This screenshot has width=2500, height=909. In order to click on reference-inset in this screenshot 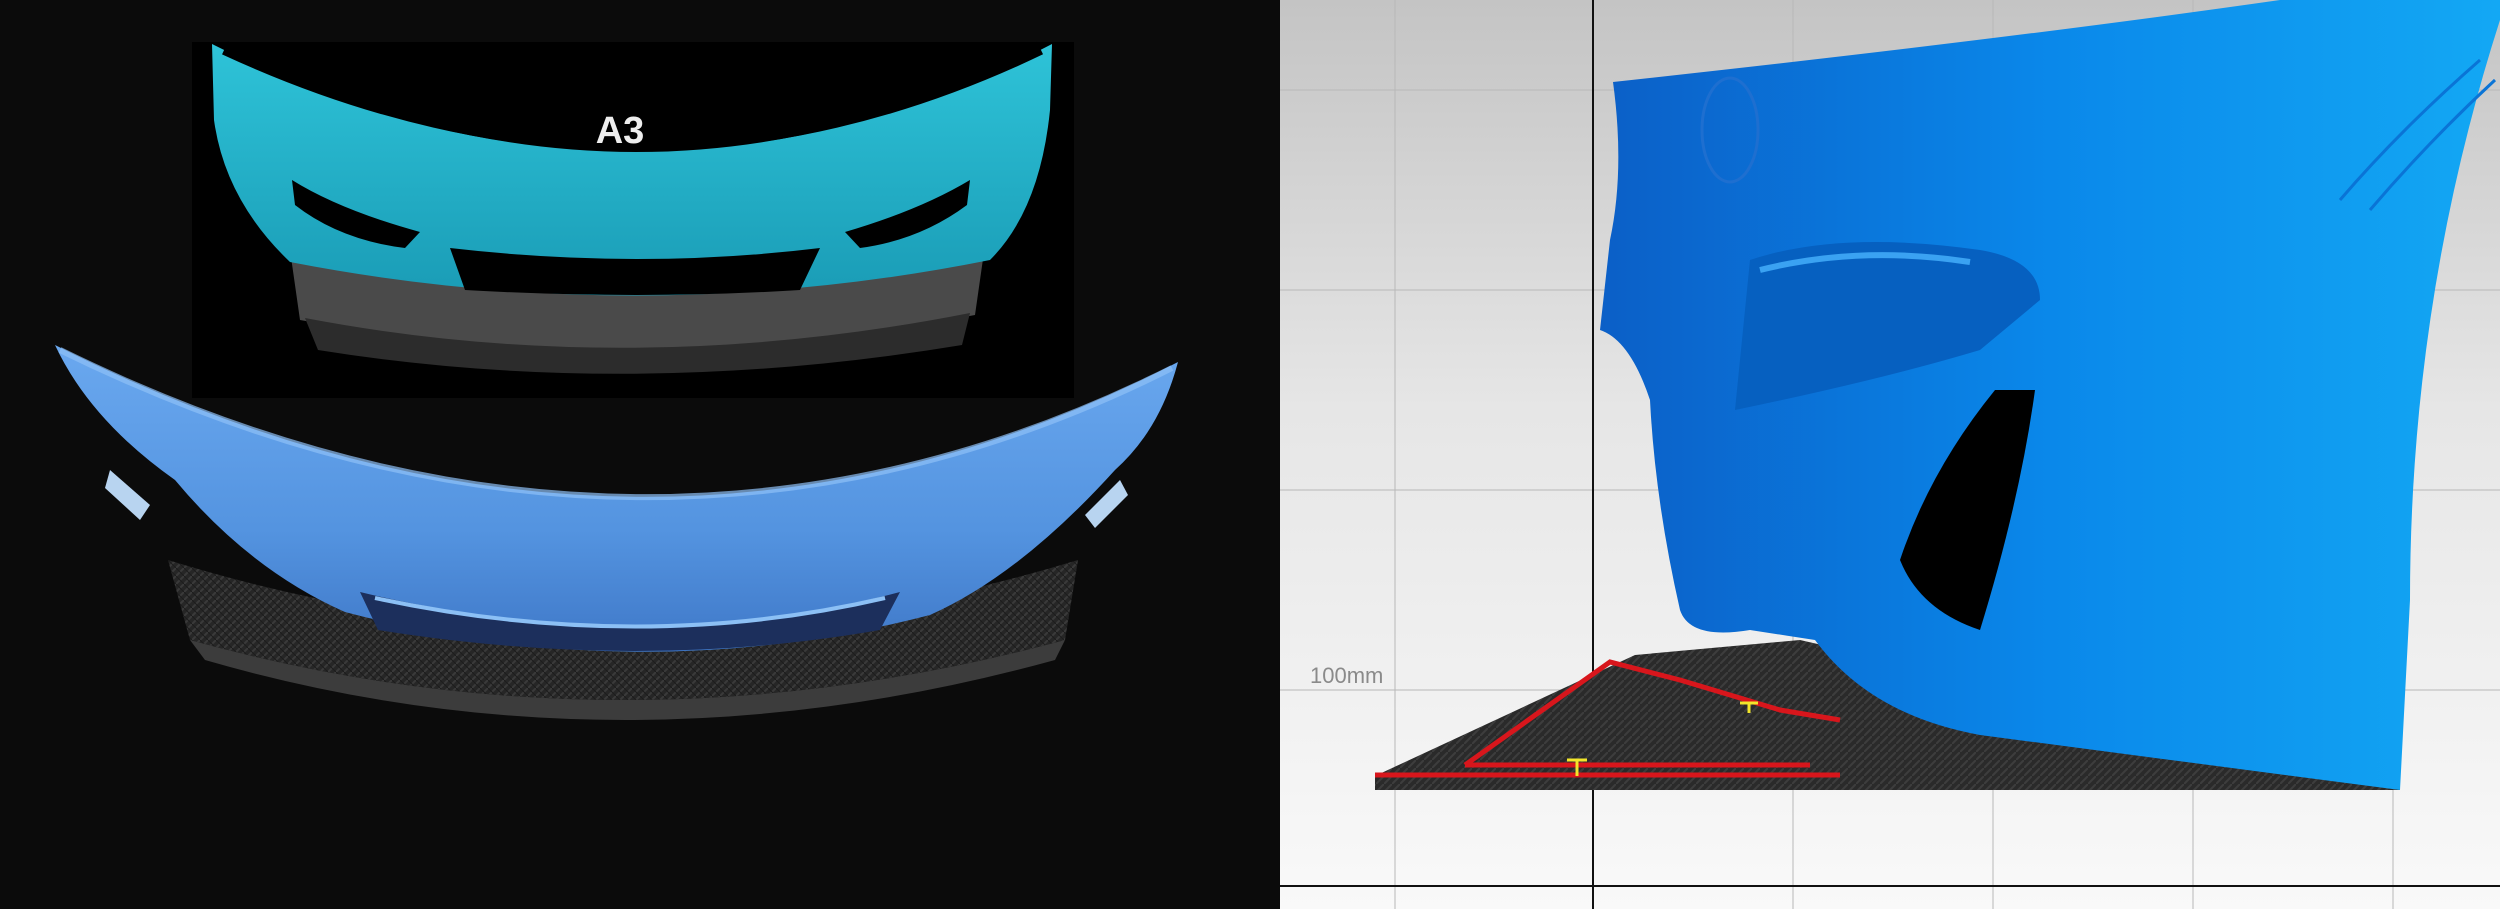, I will do `click(633, 219)`.